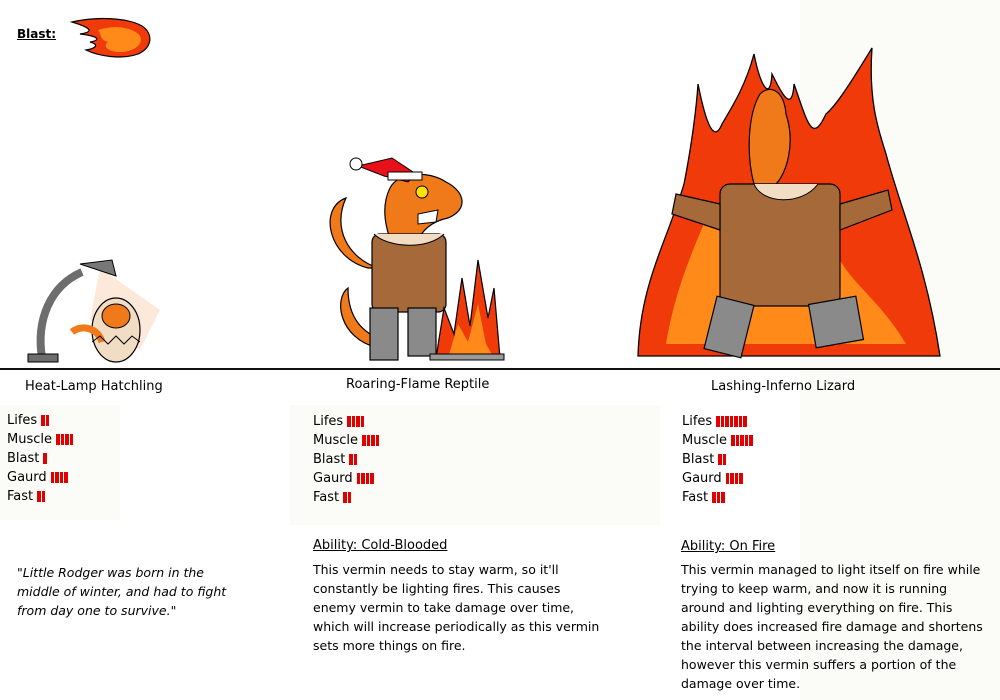 Image resolution: width=1000 pixels, height=700 pixels. I want to click on ability-title-cold-blooded: Ability: Cold-Blooded, so click(380, 545).